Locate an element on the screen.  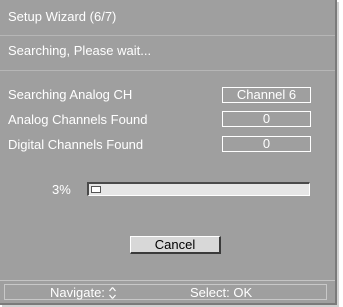
analog-found-label: Analog Channels Found is located at coordinates (78, 119).